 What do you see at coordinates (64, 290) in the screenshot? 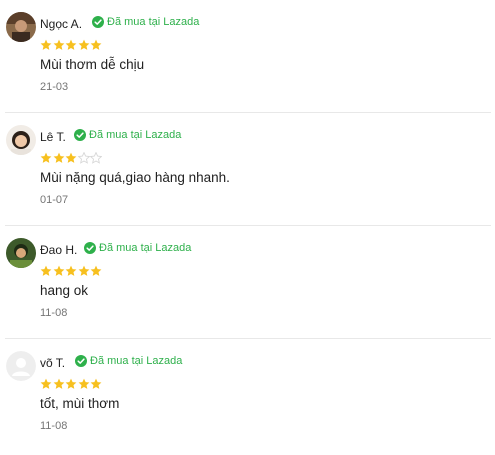
I see `review-content: hang ok` at bounding box center [64, 290].